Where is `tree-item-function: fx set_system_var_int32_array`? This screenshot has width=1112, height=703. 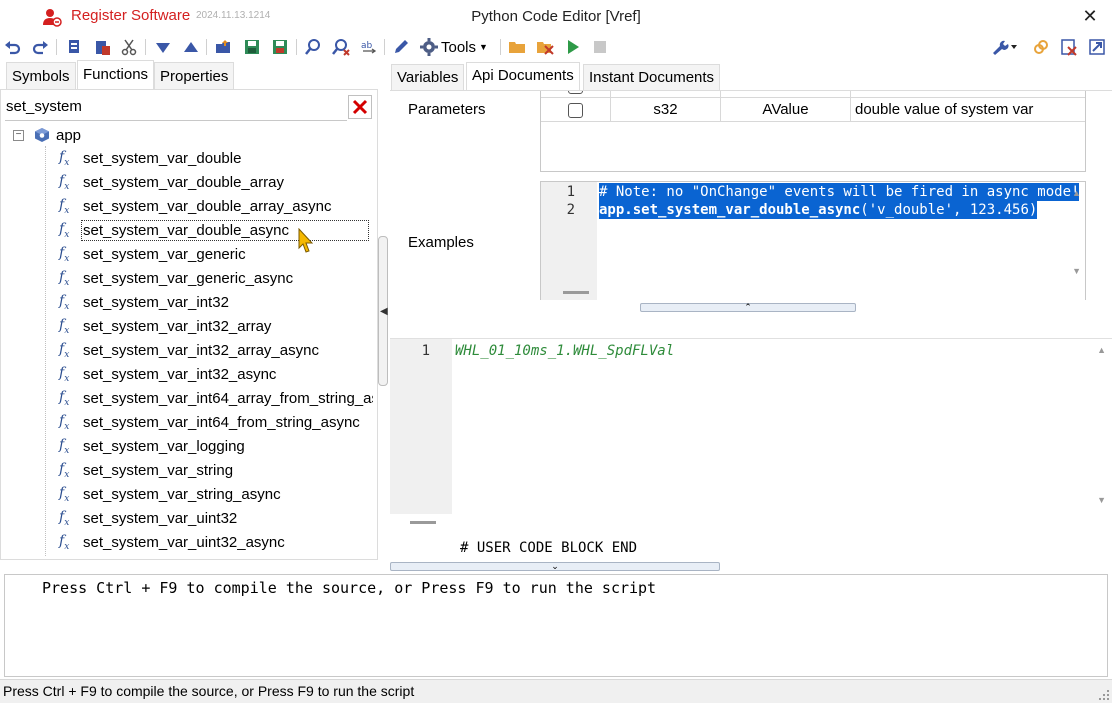 tree-item-function: fx set_system_var_int32_array is located at coordinates (165, 326).